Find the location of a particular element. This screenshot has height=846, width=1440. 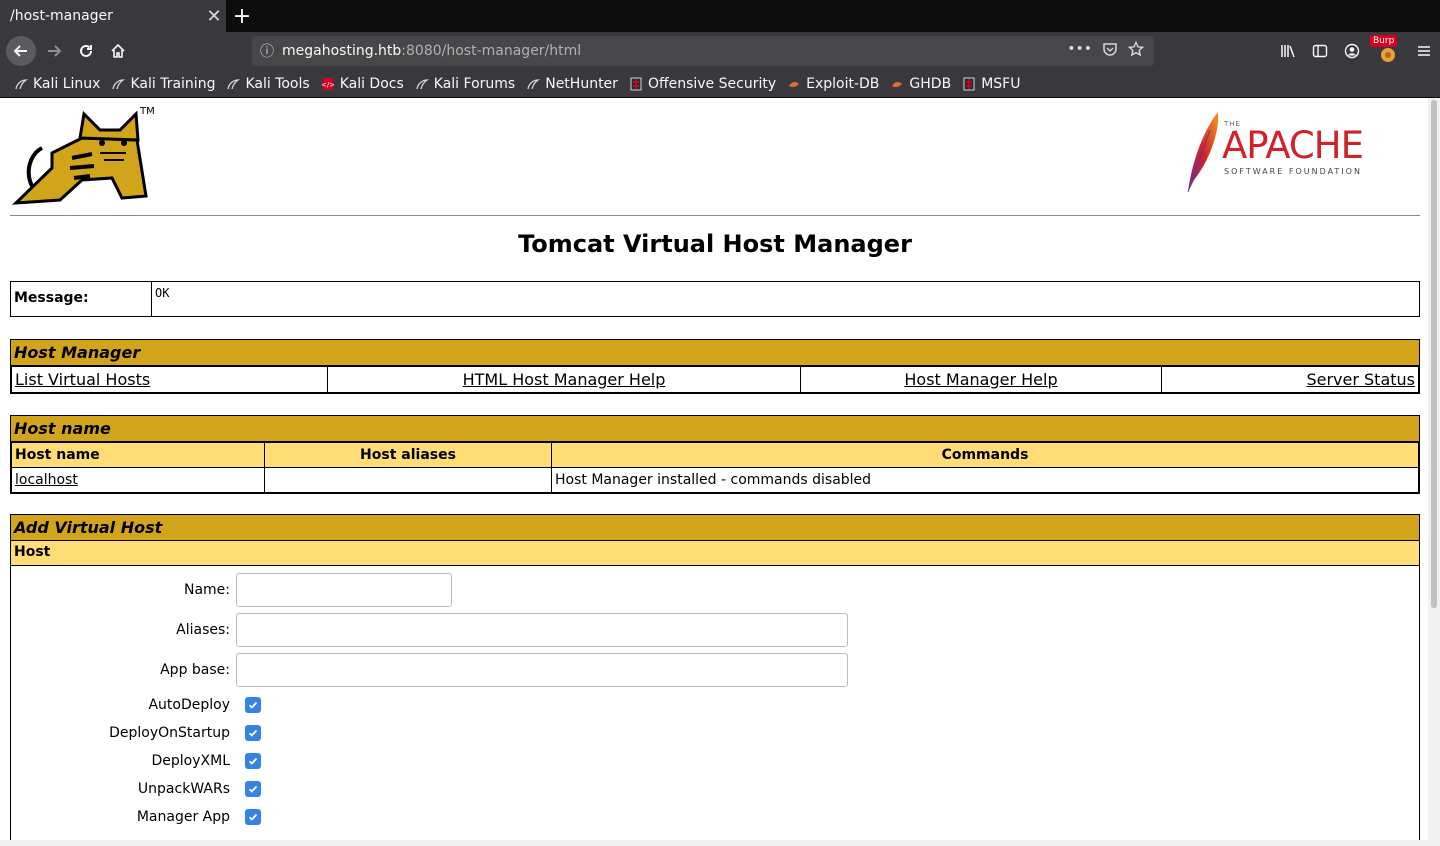

name-input is located at coordinates (344, 590).